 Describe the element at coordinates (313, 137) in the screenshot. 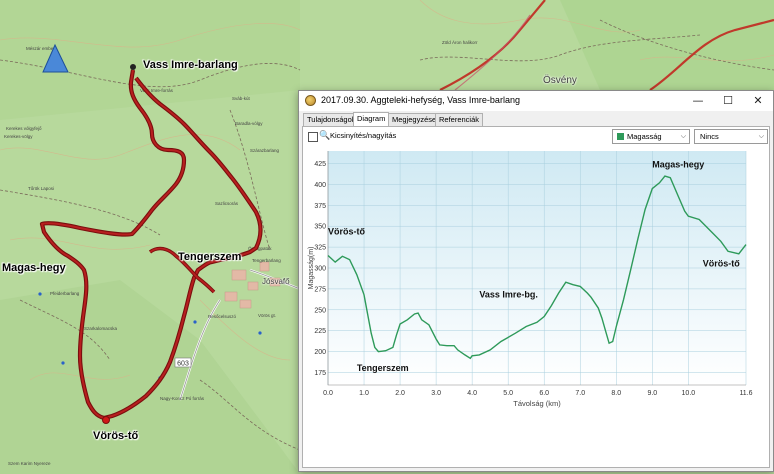

I see `zoom-checkbox` at that location.